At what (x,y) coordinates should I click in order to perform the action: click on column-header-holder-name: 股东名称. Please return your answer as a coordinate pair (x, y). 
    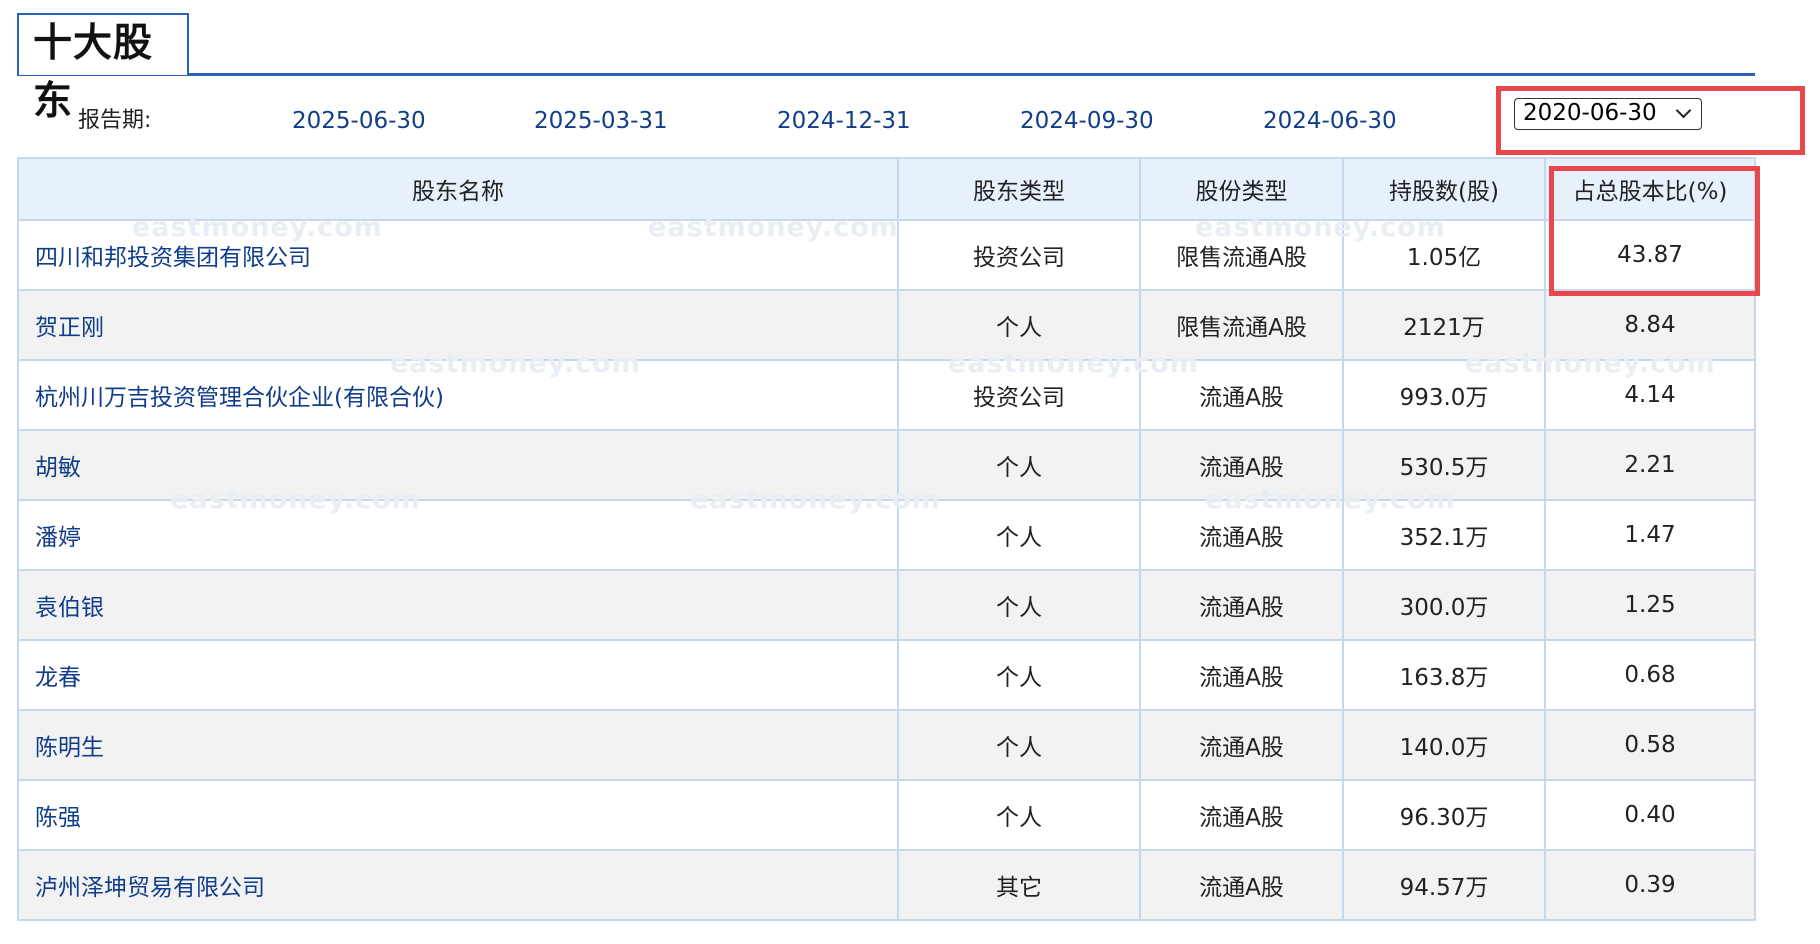
    Looking at the image, I should click on (458, 189).